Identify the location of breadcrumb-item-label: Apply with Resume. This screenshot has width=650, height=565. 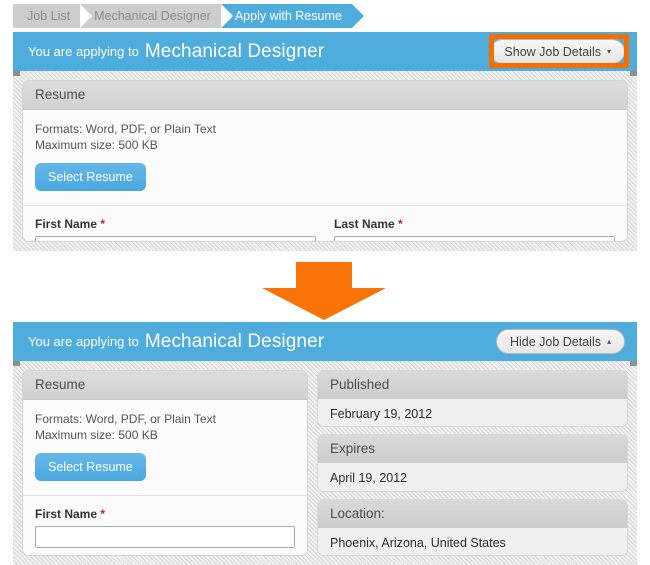
(288, 16).